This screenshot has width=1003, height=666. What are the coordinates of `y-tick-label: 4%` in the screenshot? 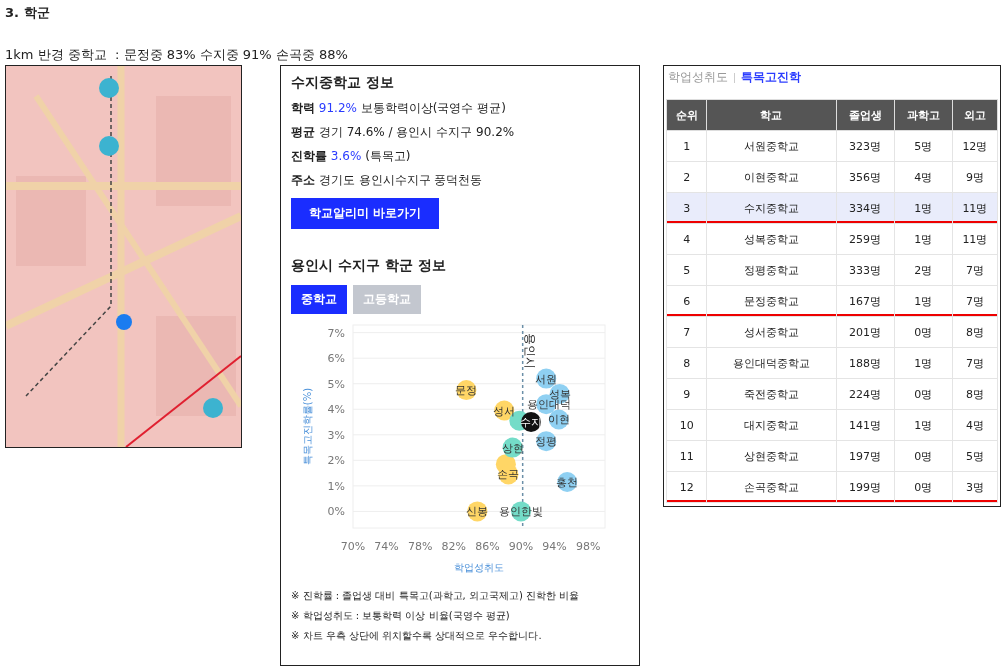 It's located at (336, 410).